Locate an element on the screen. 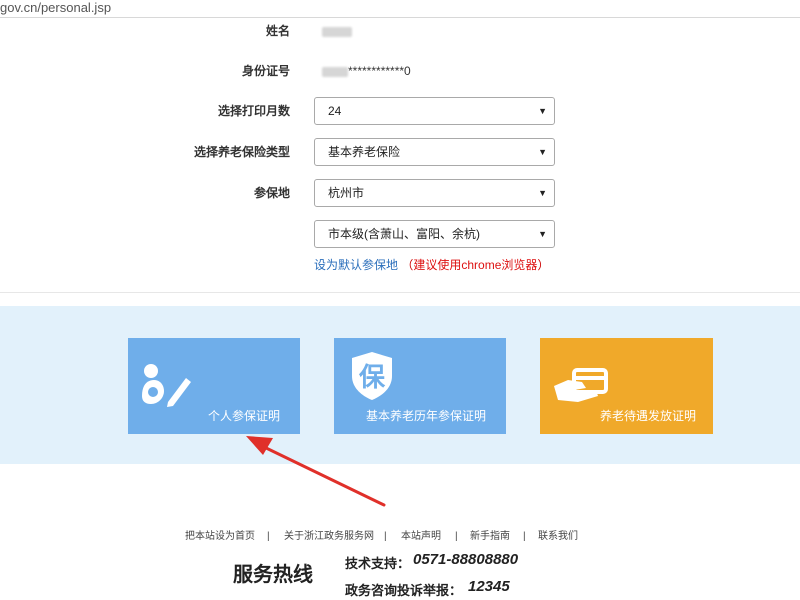 The image size is (800, 600). footer-link-statement: 本站声明 is located at coordinates (421, 537).